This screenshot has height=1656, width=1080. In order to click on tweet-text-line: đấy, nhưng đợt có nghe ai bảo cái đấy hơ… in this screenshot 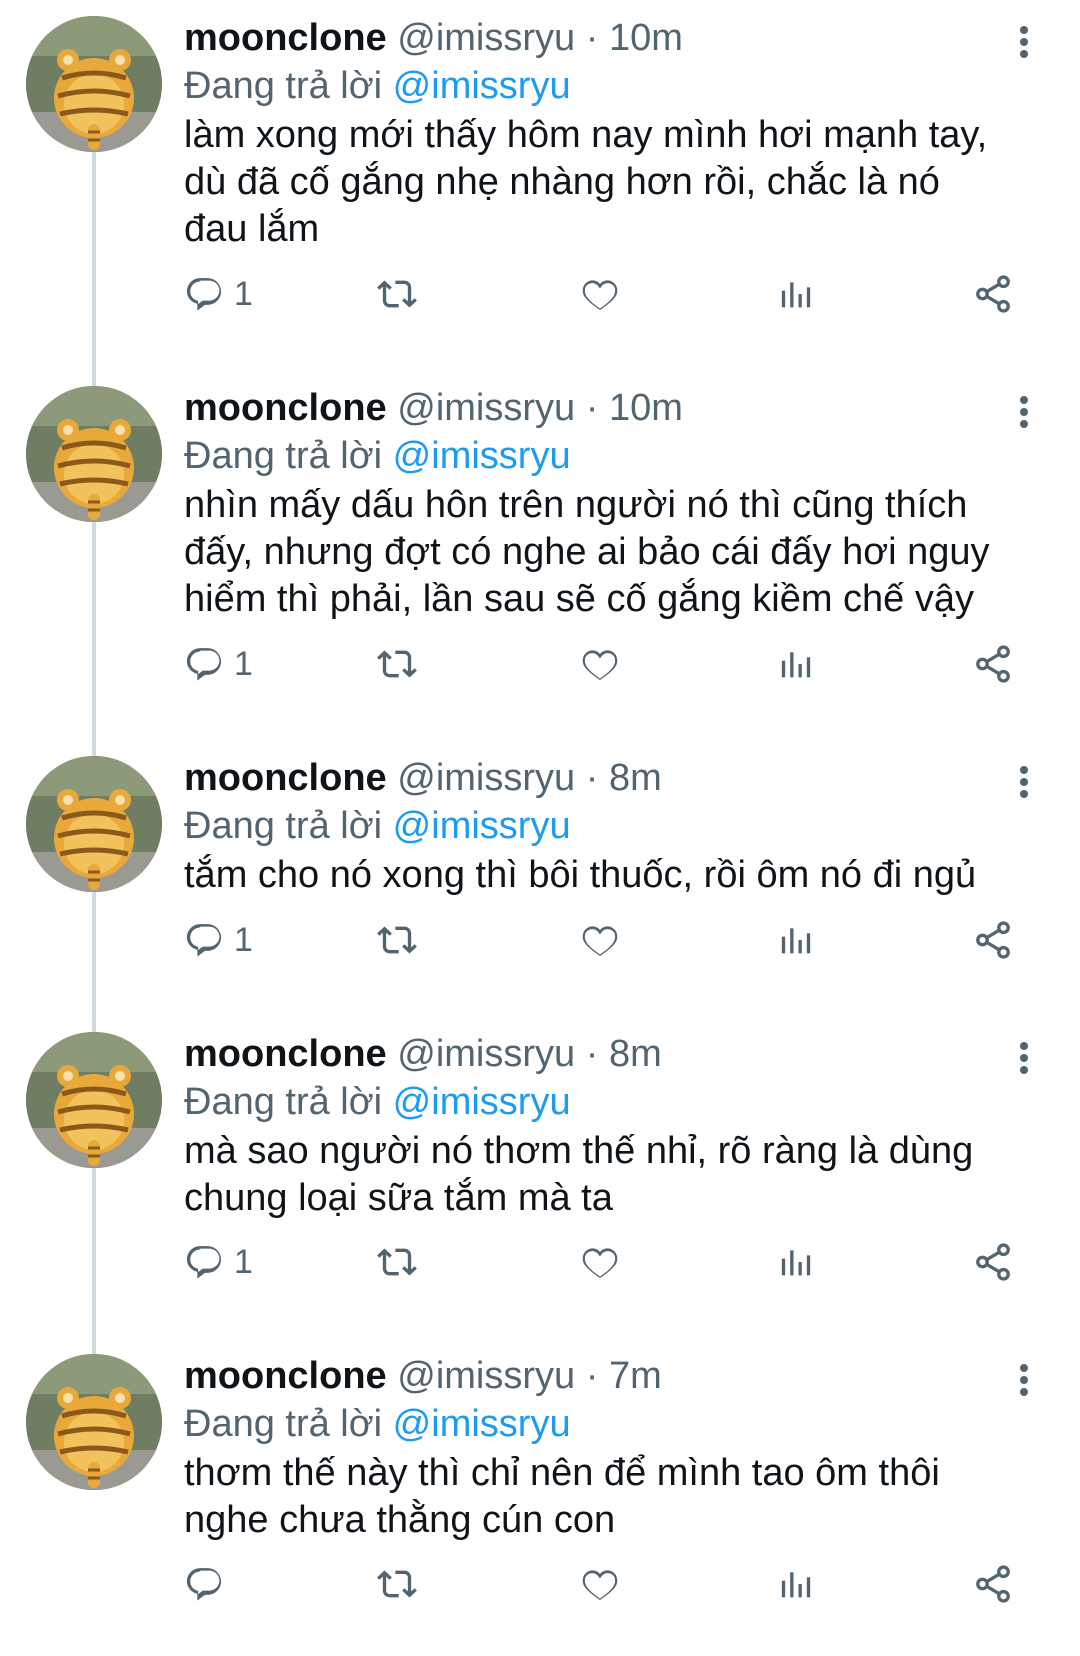, I will do `click(587, 552)`.